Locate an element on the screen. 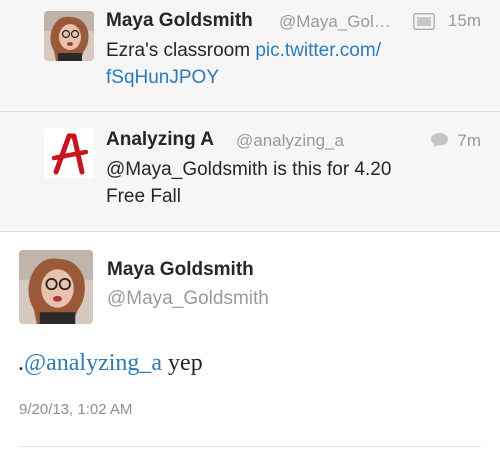 The image size is (500, 450). analyzing-a-logo-icon is located at coordinates (69, 153).